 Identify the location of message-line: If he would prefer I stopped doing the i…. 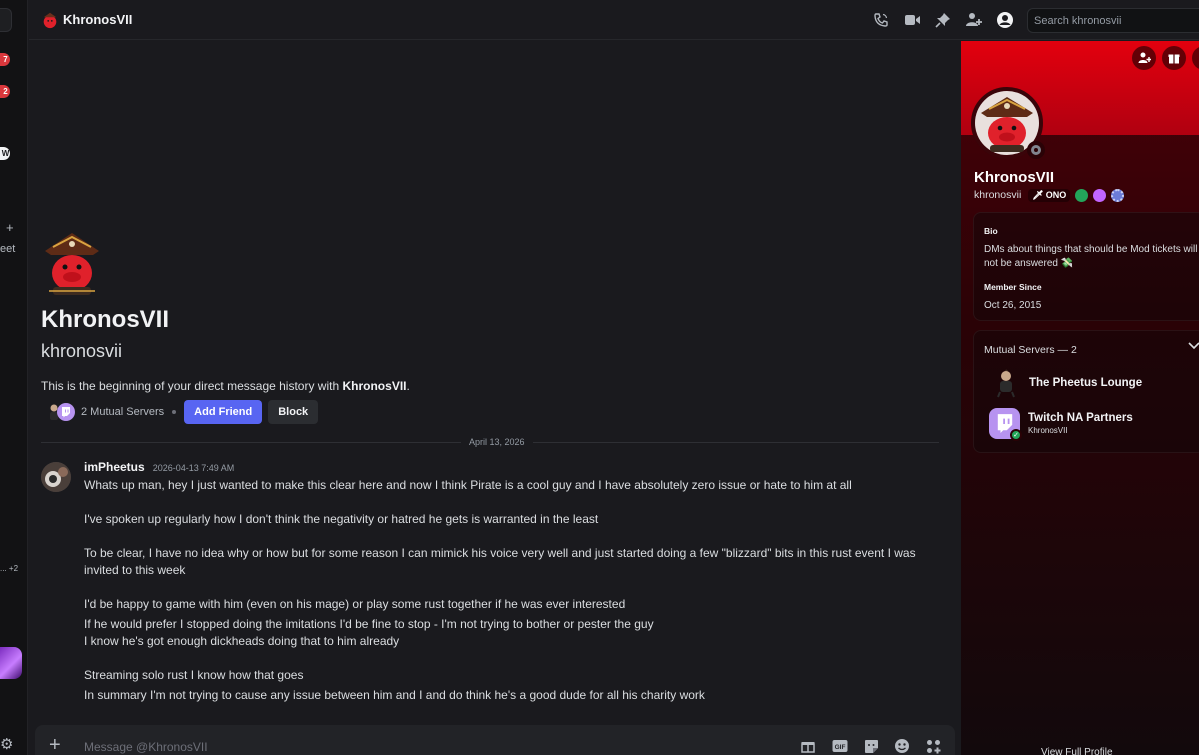
(369, 624).